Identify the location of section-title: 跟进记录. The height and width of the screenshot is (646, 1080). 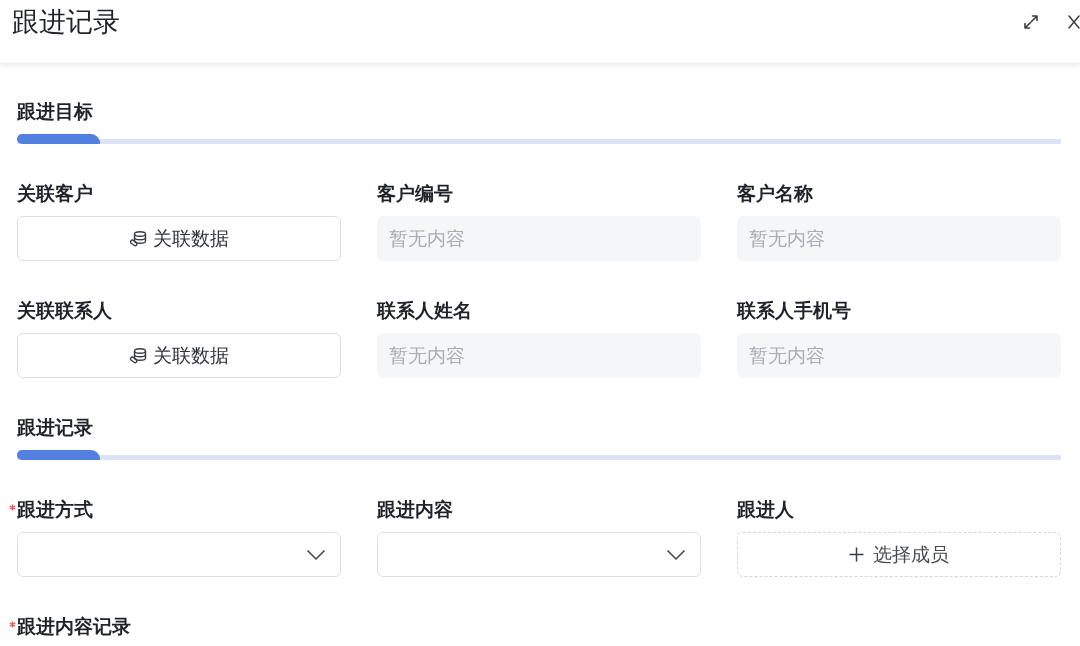
(55, 428).